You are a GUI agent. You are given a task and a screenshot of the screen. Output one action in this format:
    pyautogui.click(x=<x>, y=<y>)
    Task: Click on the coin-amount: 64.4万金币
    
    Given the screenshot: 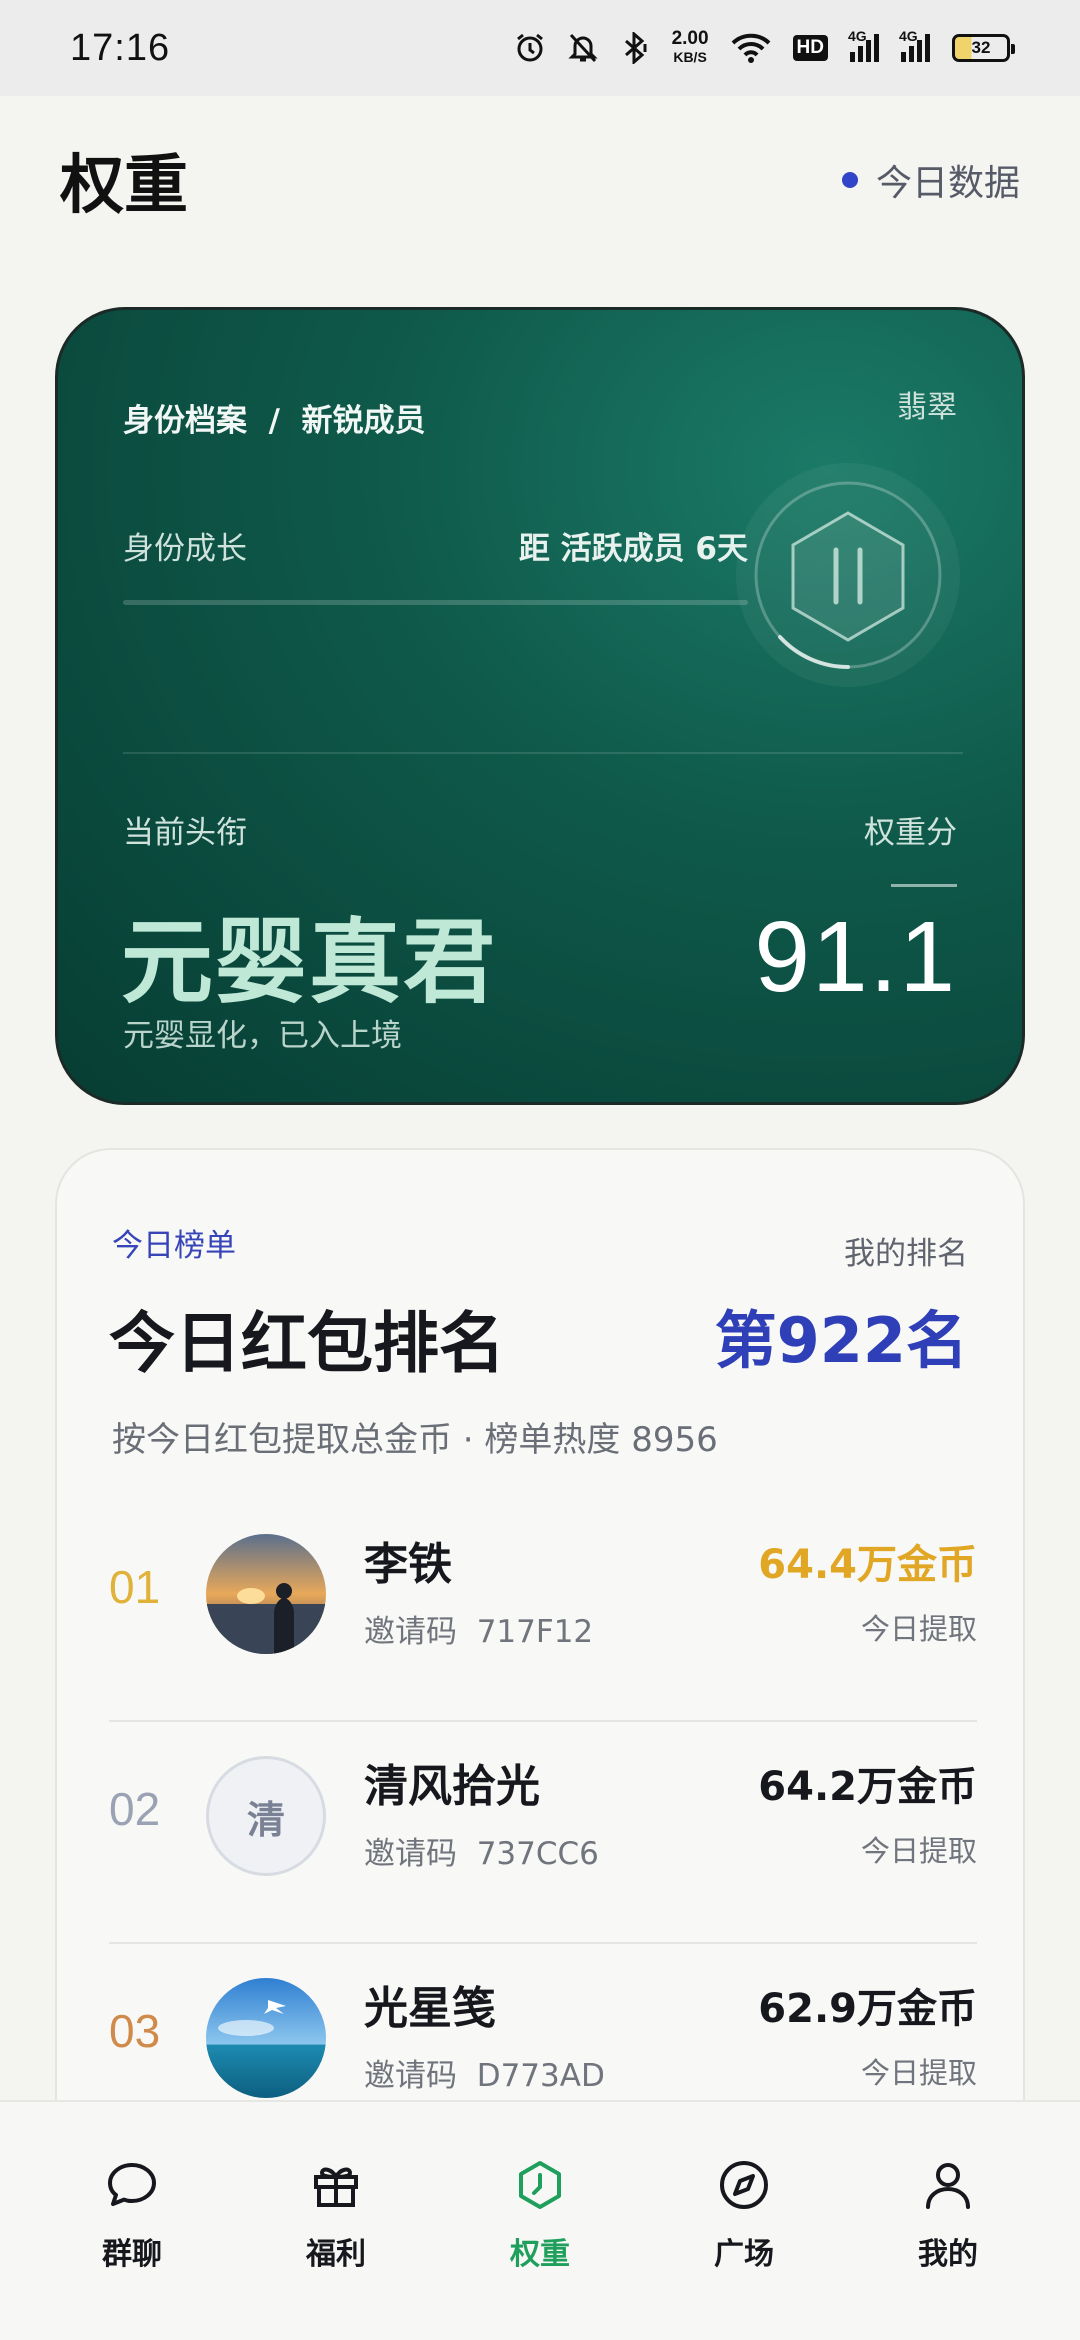 What is the action you would take?
    pyautogui.click(x=867, y=1565)
    